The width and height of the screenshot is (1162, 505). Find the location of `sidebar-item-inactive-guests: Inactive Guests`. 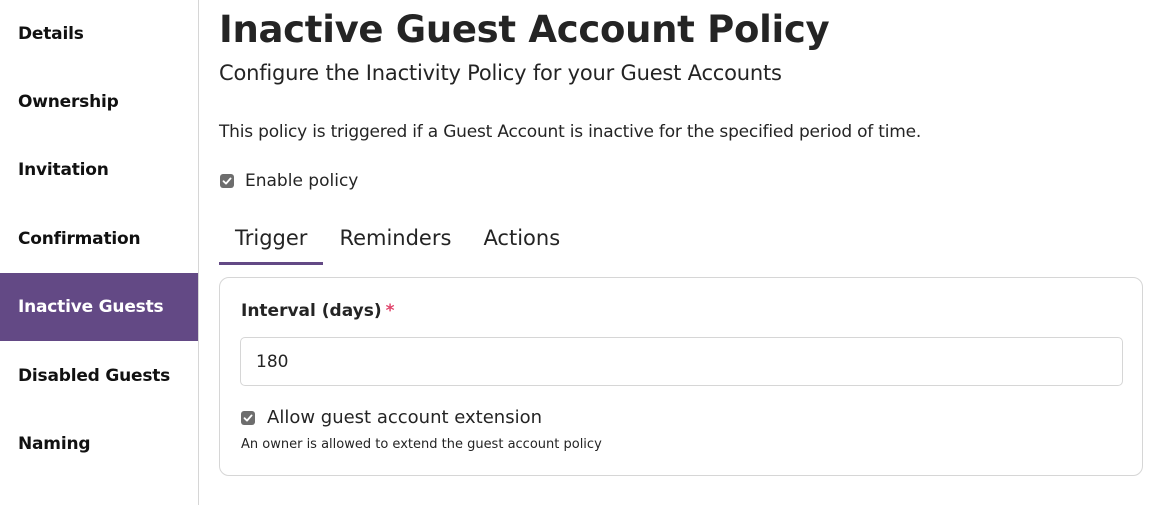

sidebar-item-inactive-guests: Inactive Guests is located at coordinates (99, 307).